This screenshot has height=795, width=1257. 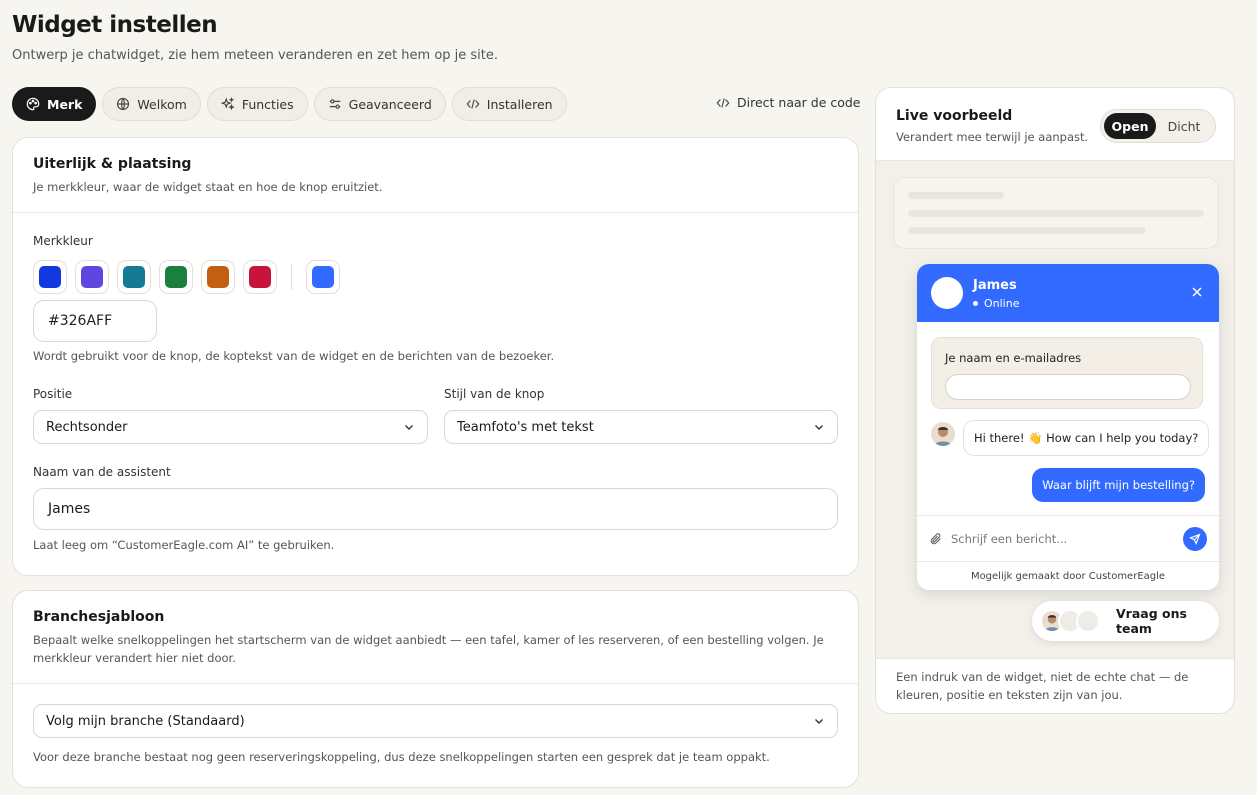 What do you see at coordinates (162, 104) in the screenshot?
I see `tab-label: Welkom` at bounding box center [162, 104].